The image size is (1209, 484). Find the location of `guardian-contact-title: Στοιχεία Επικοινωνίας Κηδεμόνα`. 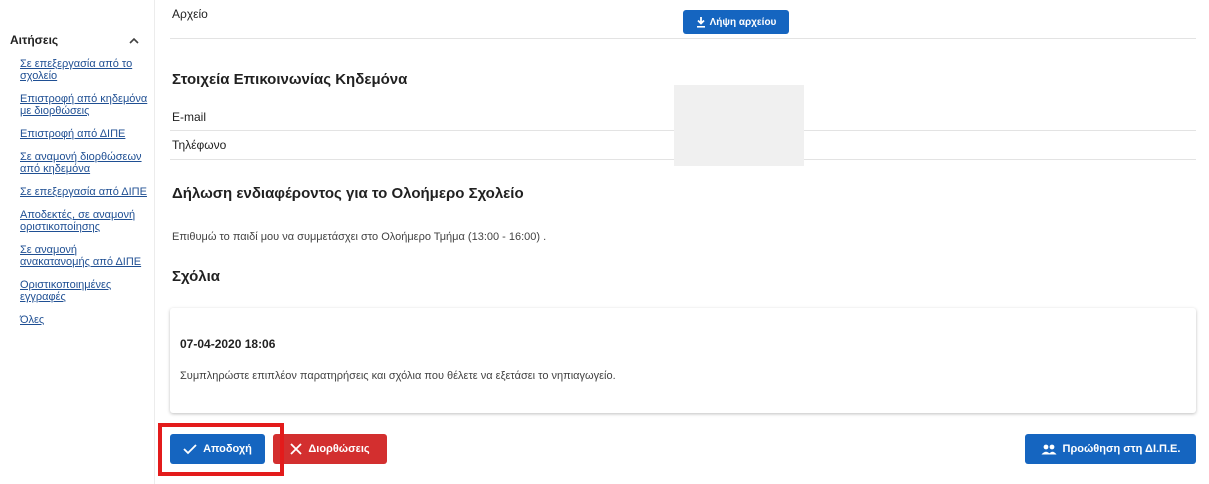

guardian-contact-title: Στοιχεία Επικοινωνίας Κηδεμόνα is located at coordinates (290, 79).